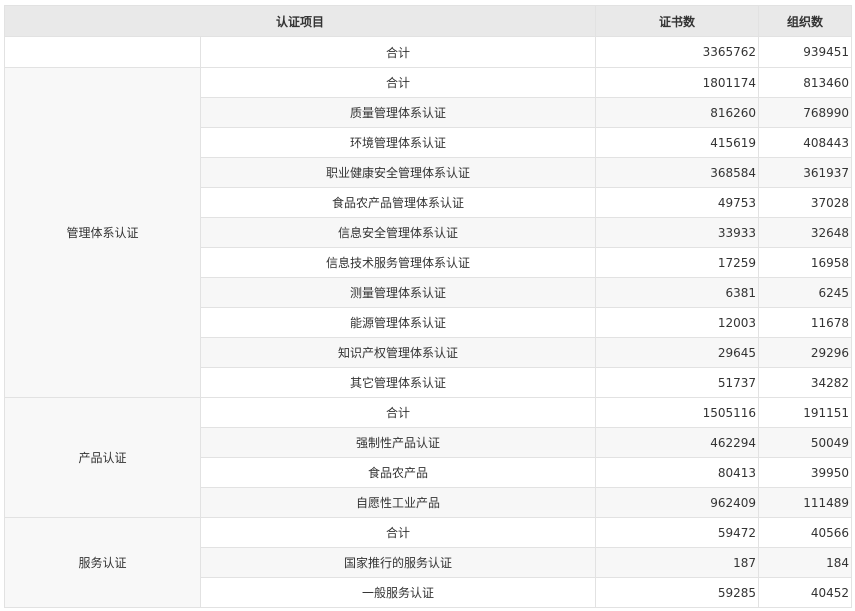 This screenshot has width=855, height=611. Describe the element at coordinates (677, 82) in the screenshot. I see `row-certificates: 1801174` at that location.